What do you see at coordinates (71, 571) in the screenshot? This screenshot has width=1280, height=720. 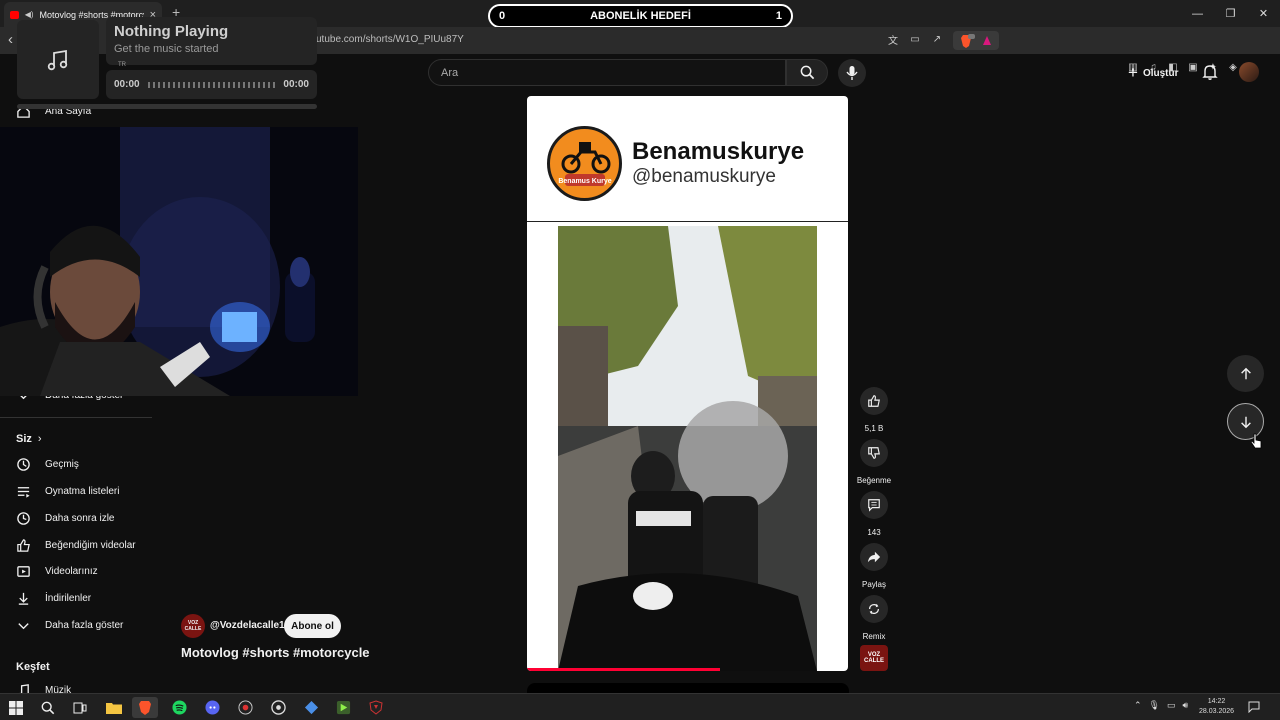 I see `sidebar-item-label: Videolarınız` at bounding box center [71, 571].